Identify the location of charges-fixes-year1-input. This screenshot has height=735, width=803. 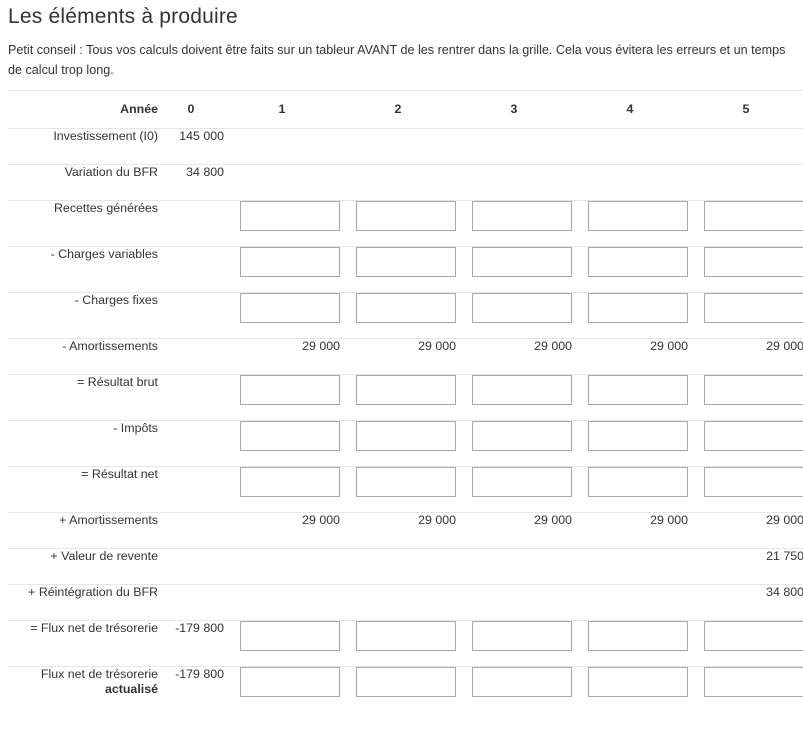
(290, 308).